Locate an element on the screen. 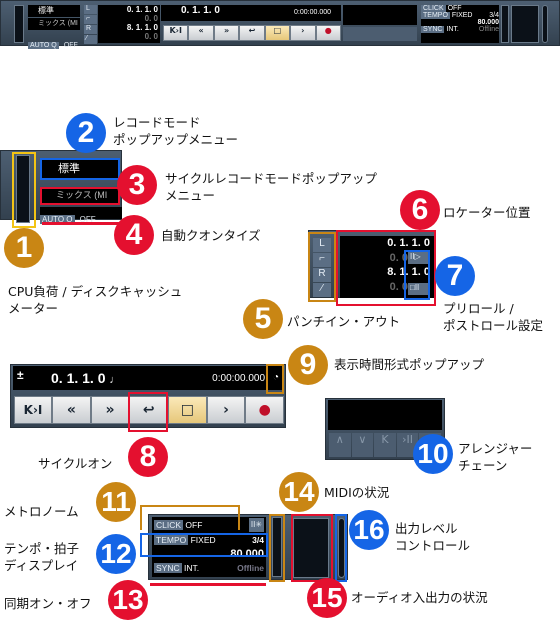 The image size is (560, 620). preroll-highlight is located at coordinates (417, 275).